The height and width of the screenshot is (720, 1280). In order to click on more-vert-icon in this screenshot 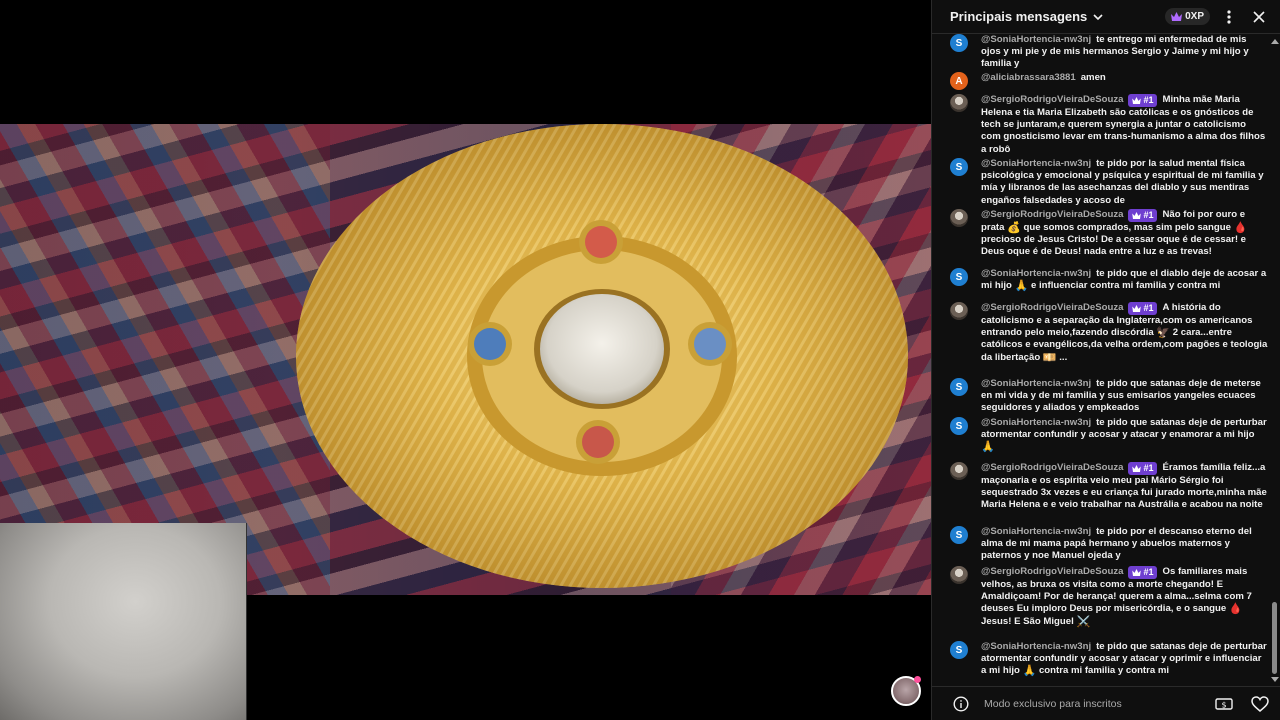, I will do `click(1229, 16)`.